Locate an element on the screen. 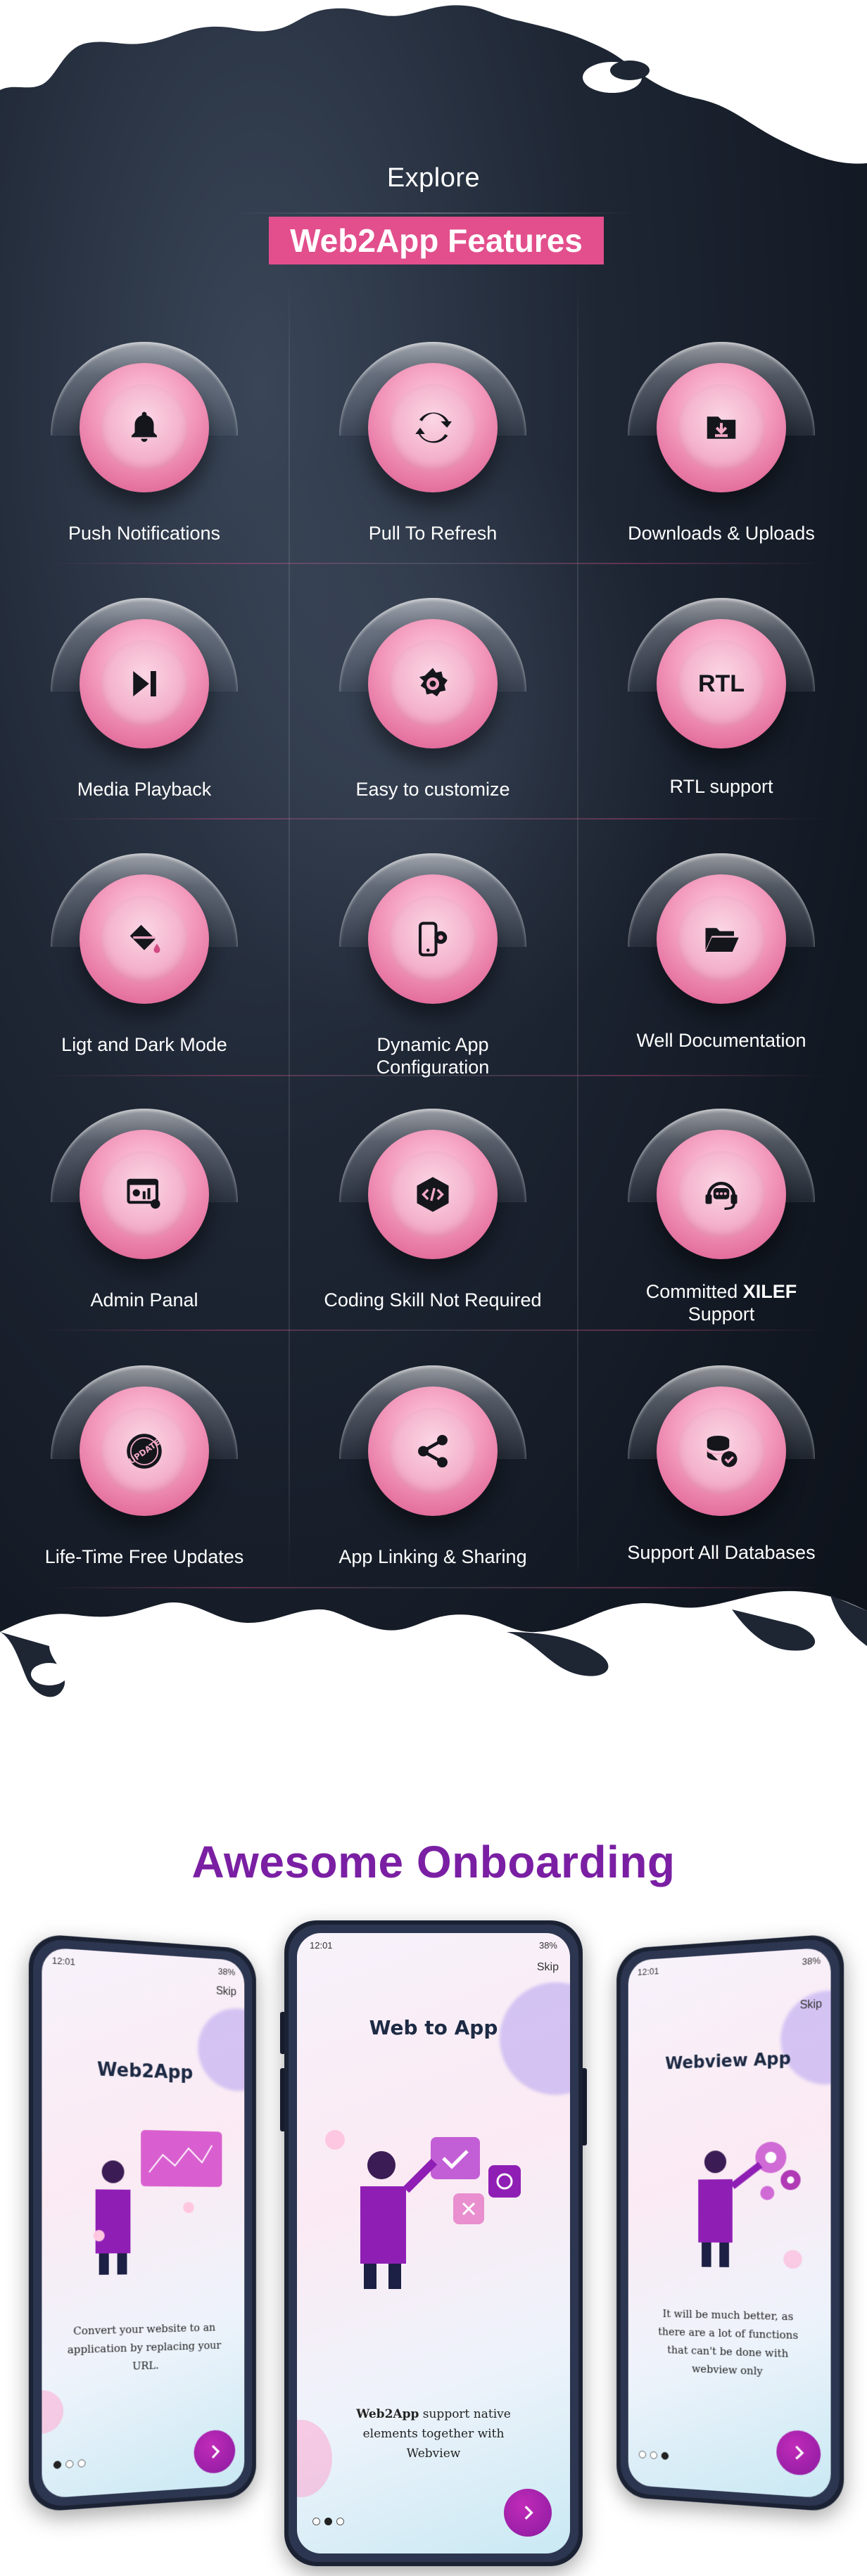  screen-title: Web to App is located at coordinates (433, 2027).